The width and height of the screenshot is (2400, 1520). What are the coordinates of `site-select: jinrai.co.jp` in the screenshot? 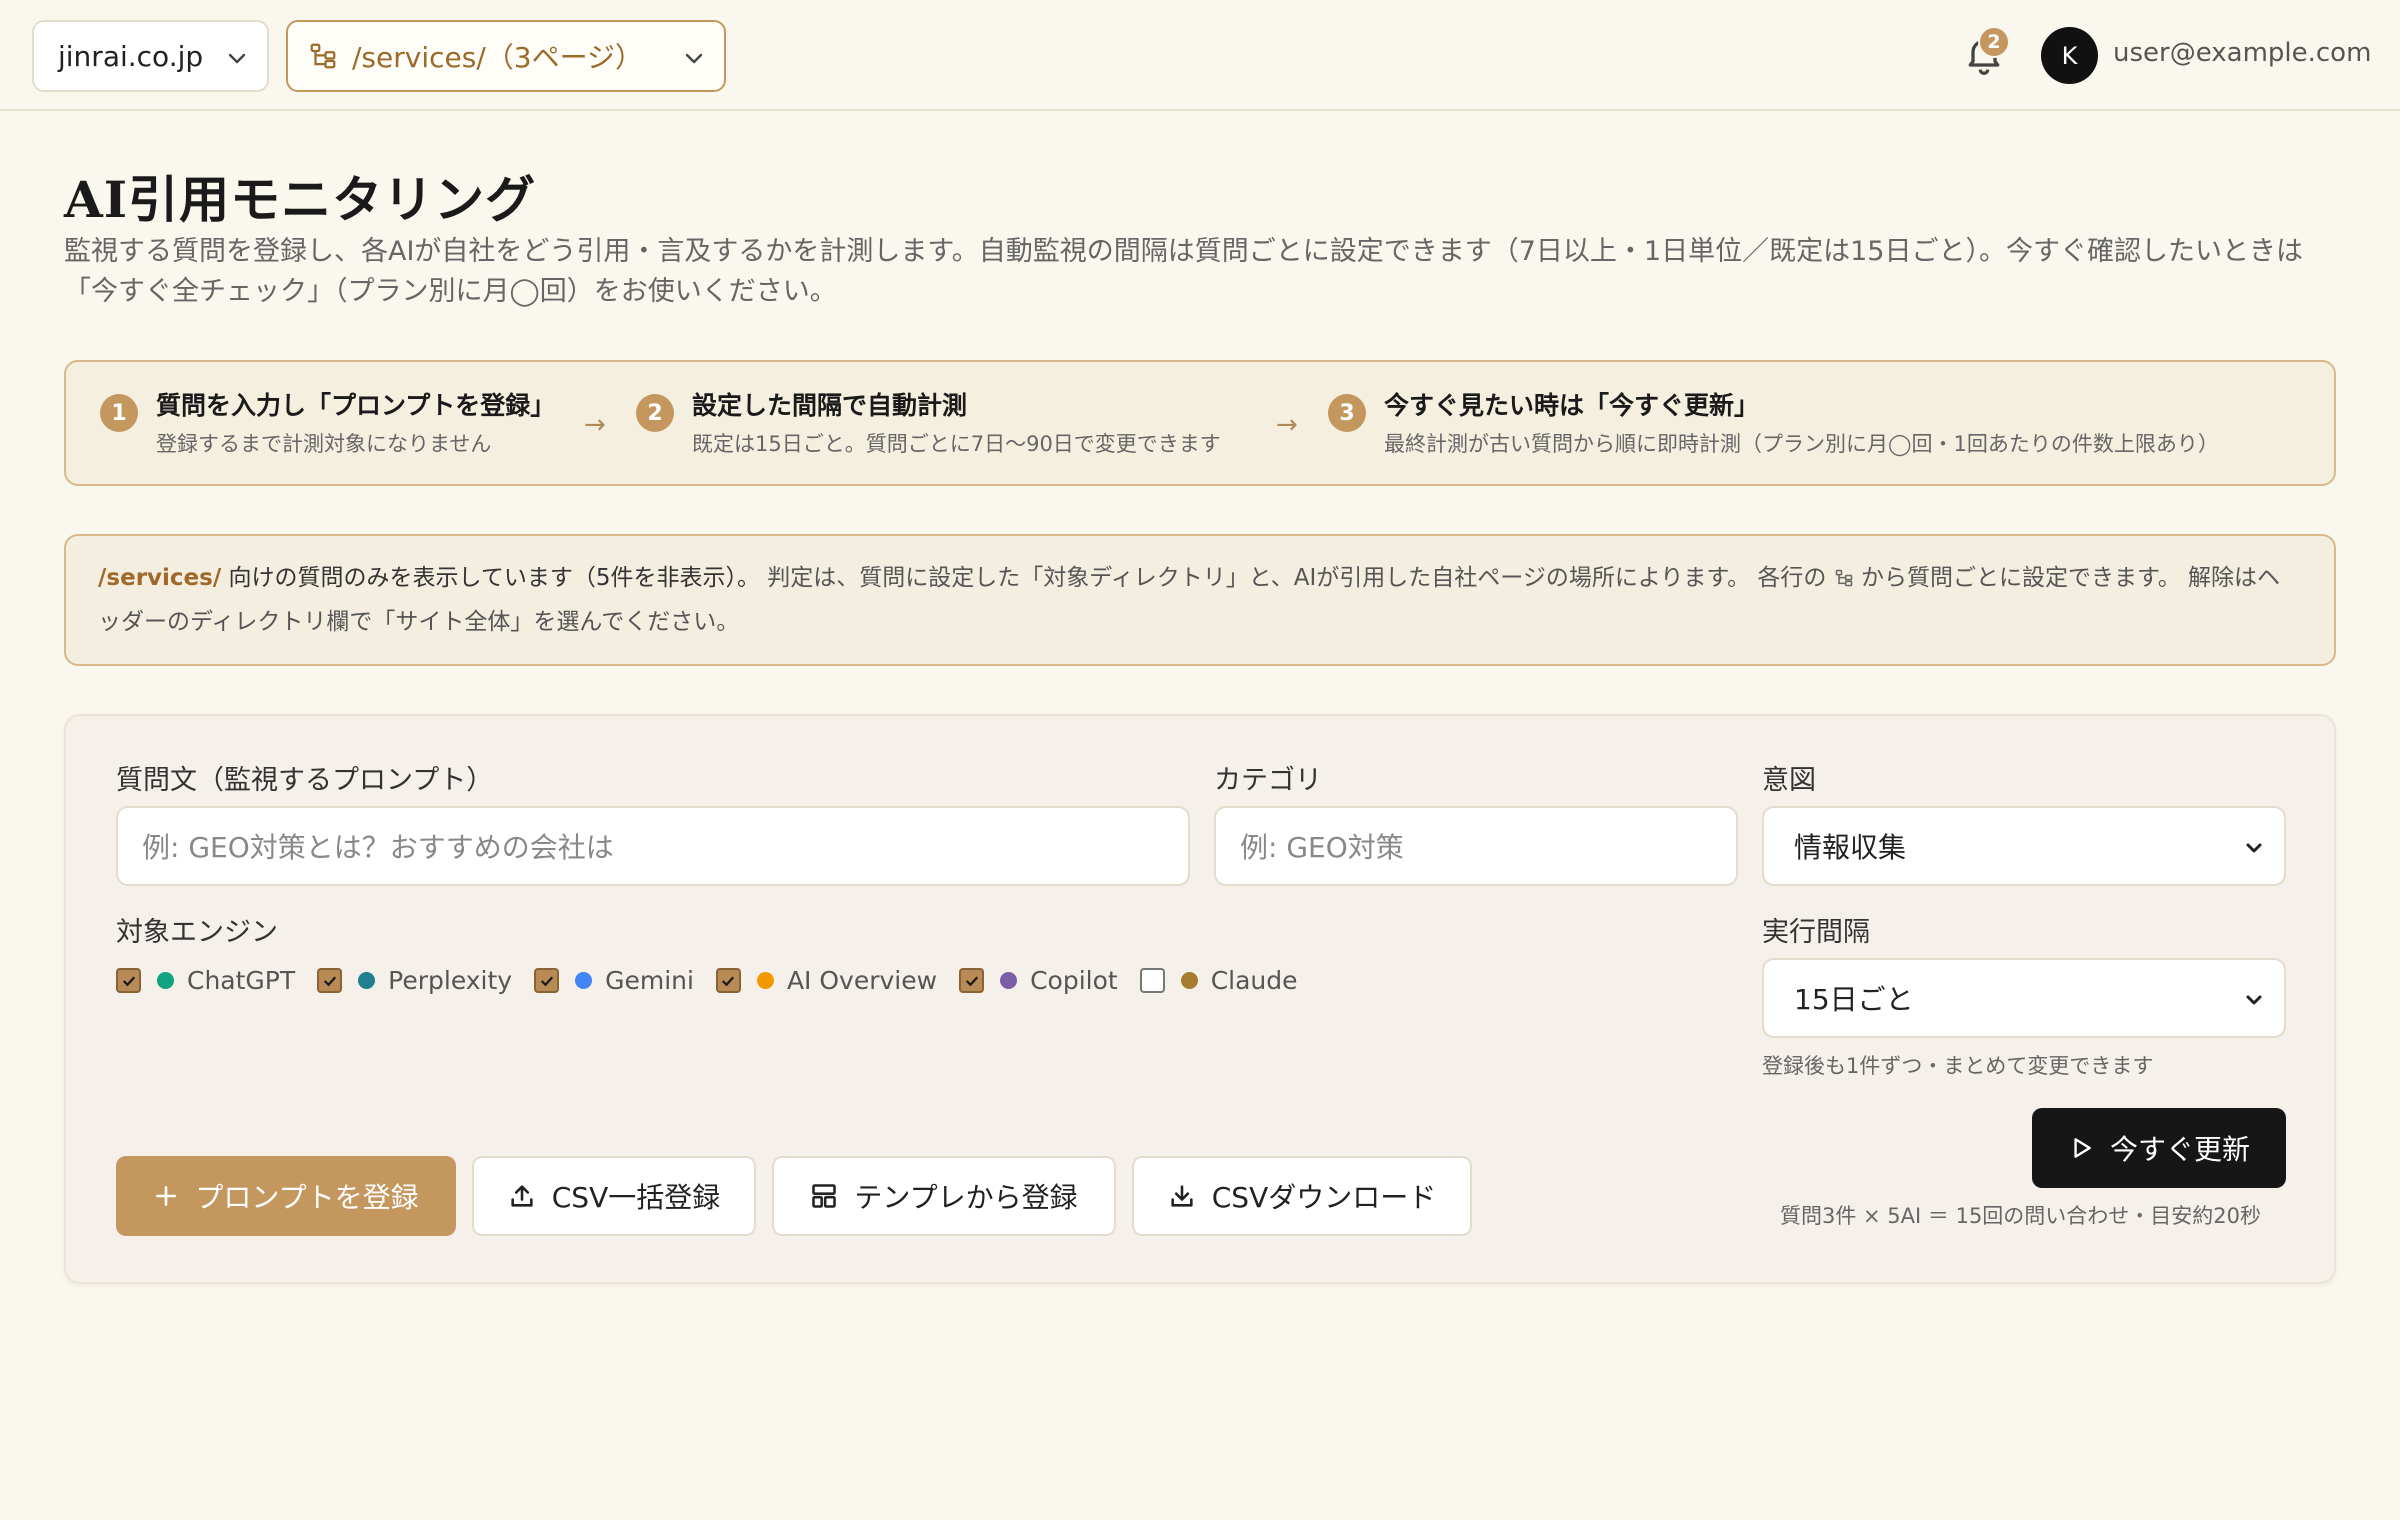 It's located at (150, 56).